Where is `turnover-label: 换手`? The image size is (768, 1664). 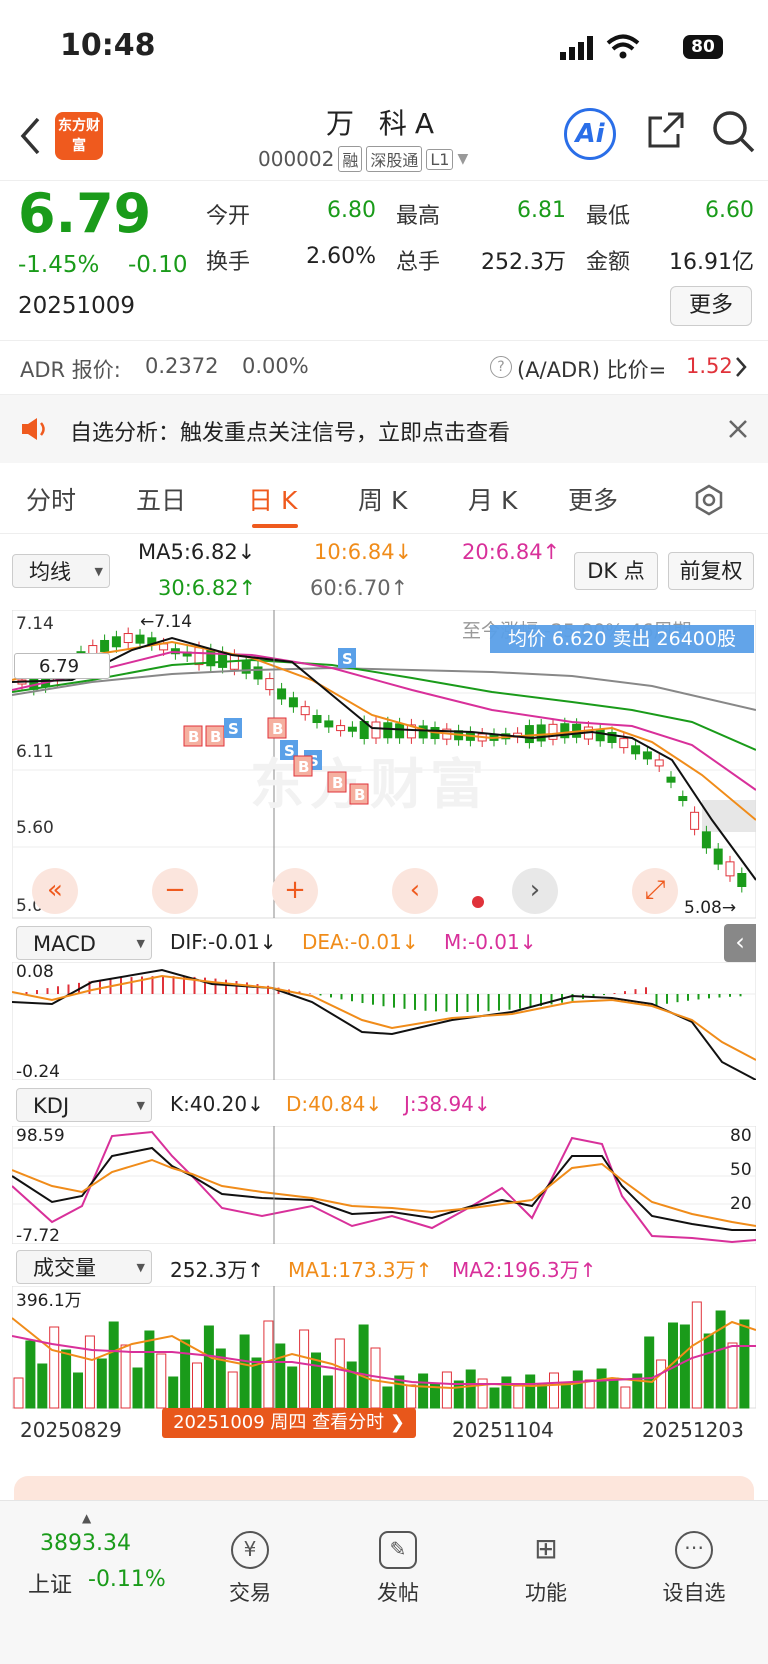 turnover-label: 换手 is located at coordinates (228, 262).